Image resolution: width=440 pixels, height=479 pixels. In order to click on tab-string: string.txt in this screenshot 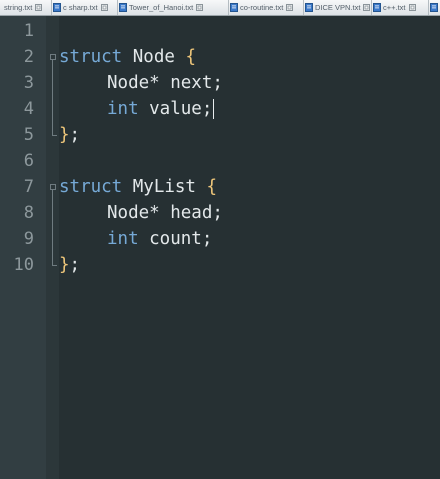, I will do `click(26, 7)`.